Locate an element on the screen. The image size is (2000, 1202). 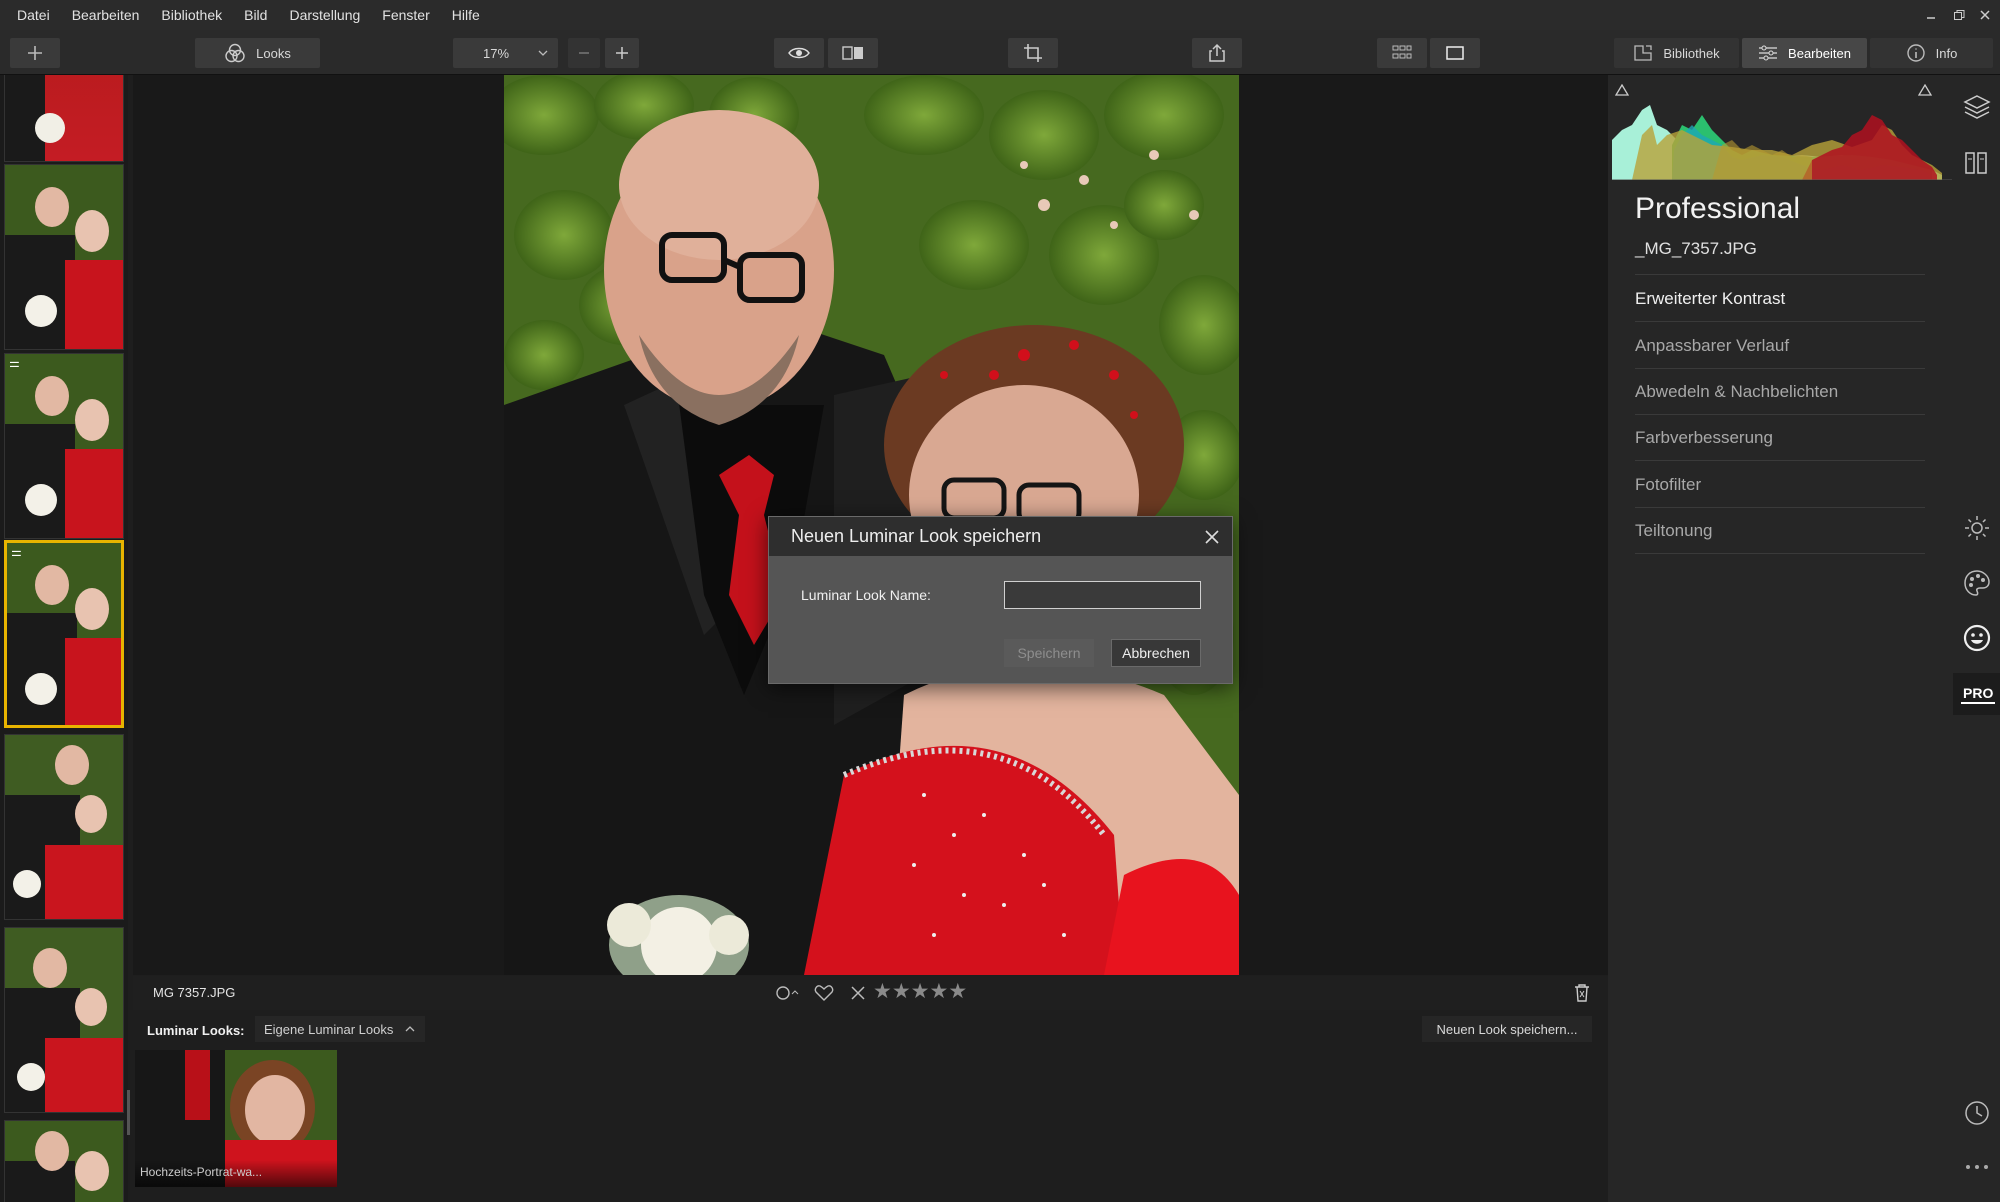
sun-icon is located at coordinates (1977, 528).